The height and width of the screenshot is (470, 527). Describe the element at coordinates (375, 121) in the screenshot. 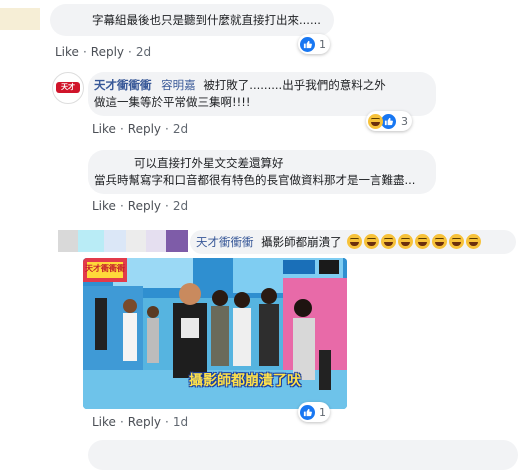

I see `haha-reaction-icon` at that location.